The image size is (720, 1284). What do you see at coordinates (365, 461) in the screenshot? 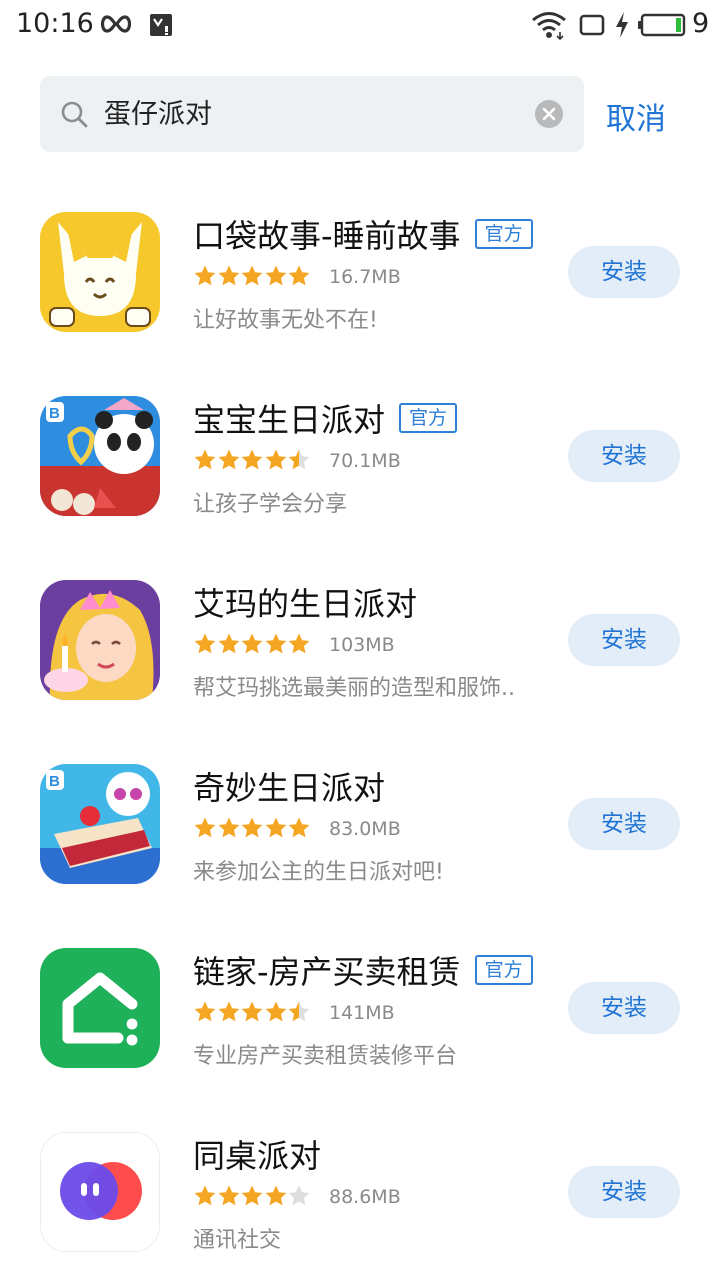
I see `app-size: 70.1MB` at bounding box center [365, 461].